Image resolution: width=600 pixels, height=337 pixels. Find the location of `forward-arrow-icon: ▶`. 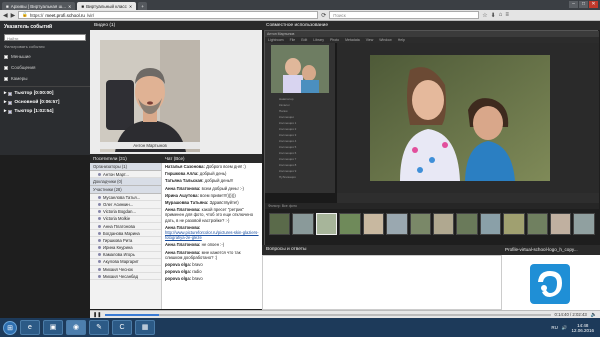

forward-arrow-icon: ▶ is located at coordinates (13, 15).